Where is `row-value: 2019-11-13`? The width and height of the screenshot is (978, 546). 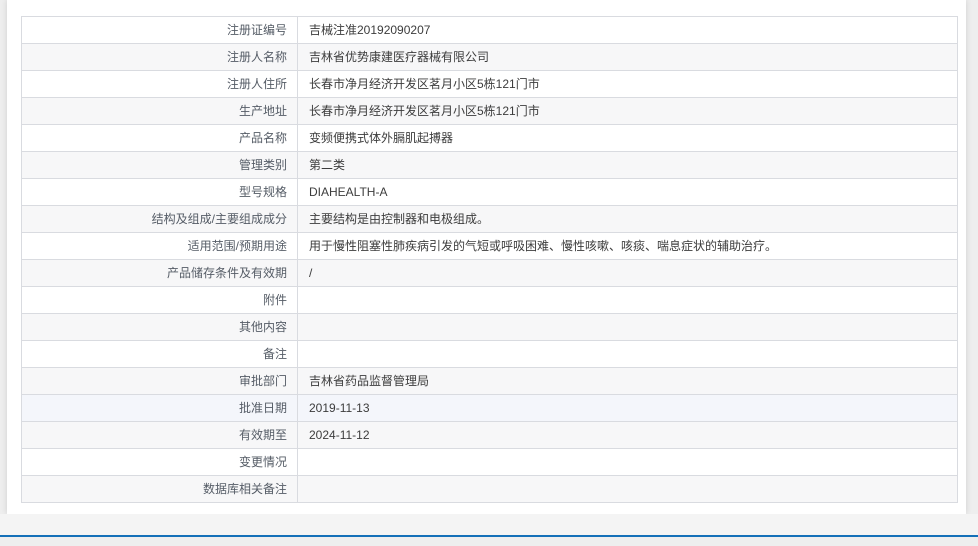 row-value: 2019-11-13 is located at coordinates (627, 408).